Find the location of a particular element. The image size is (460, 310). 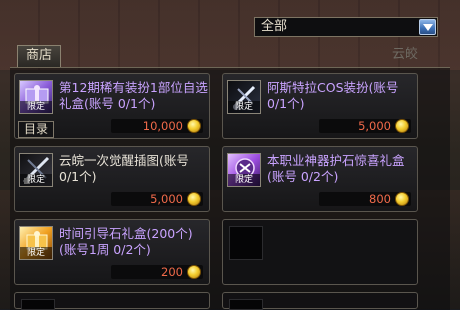

item-price: 800 is located at coordinates (380, 199).